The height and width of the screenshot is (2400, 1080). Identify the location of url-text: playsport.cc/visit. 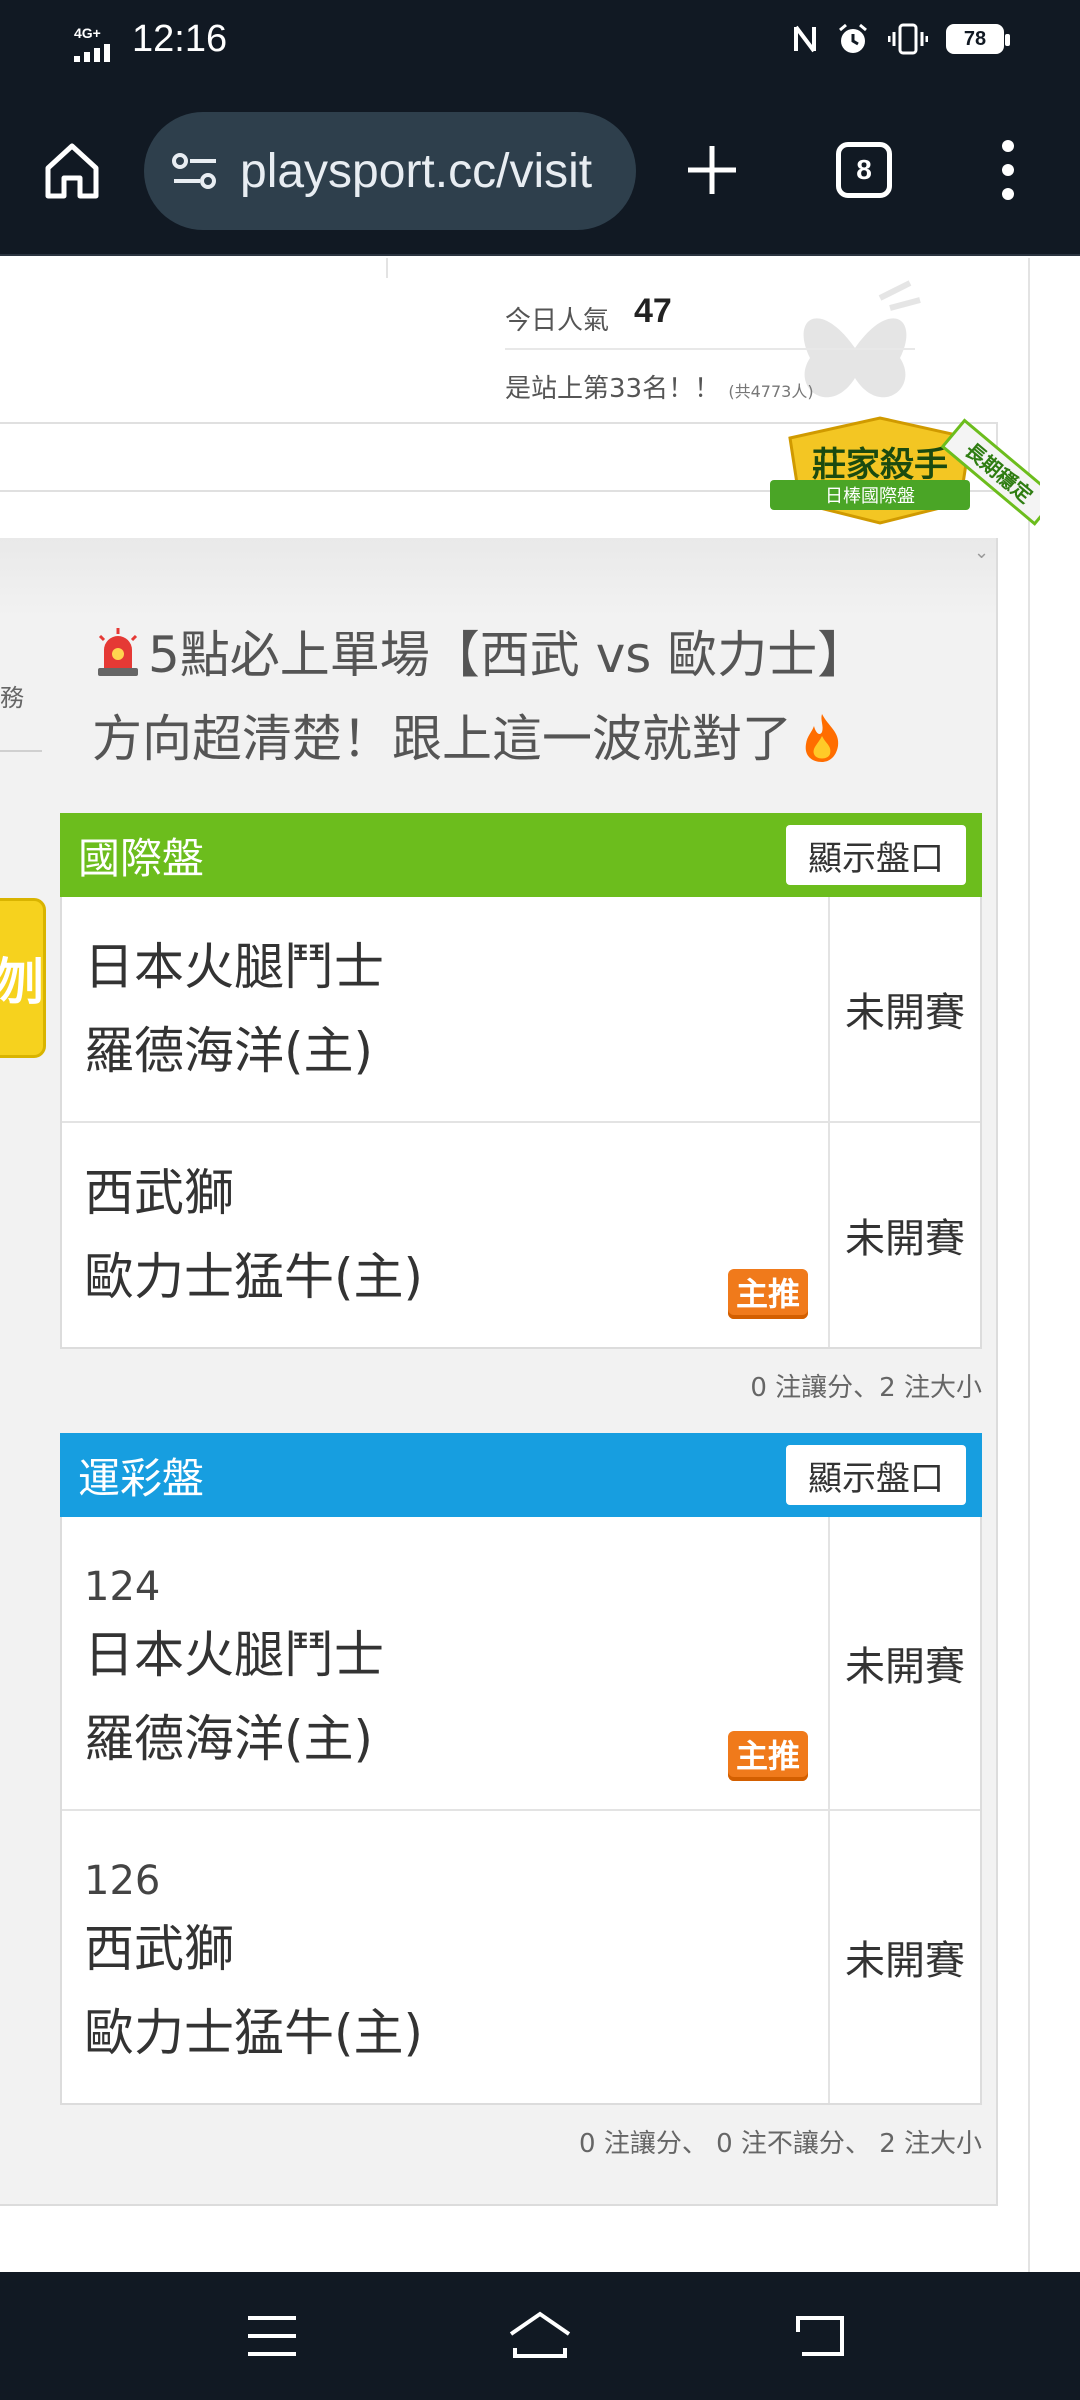
(416, 171).